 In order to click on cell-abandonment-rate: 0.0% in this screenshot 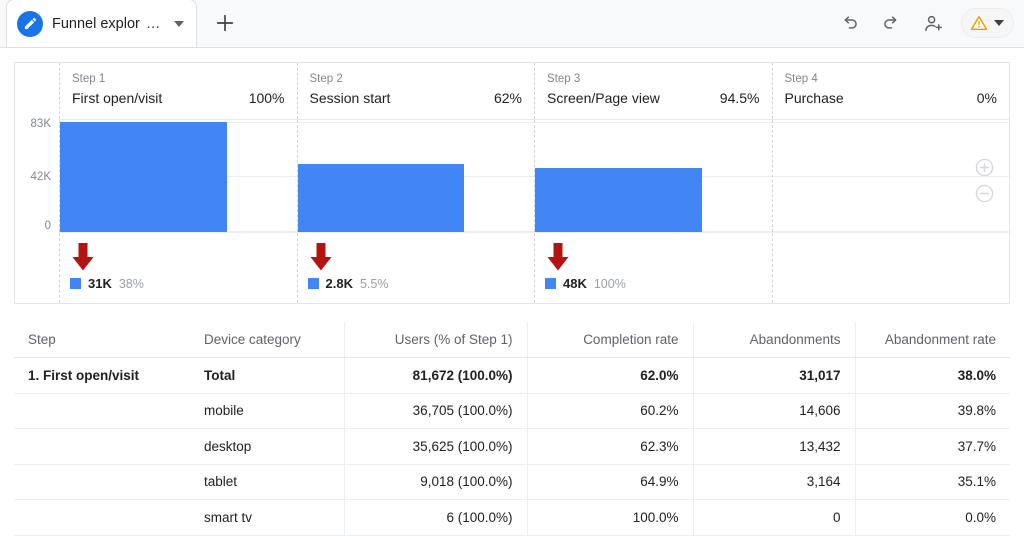, I will do `click(932, 517)`.